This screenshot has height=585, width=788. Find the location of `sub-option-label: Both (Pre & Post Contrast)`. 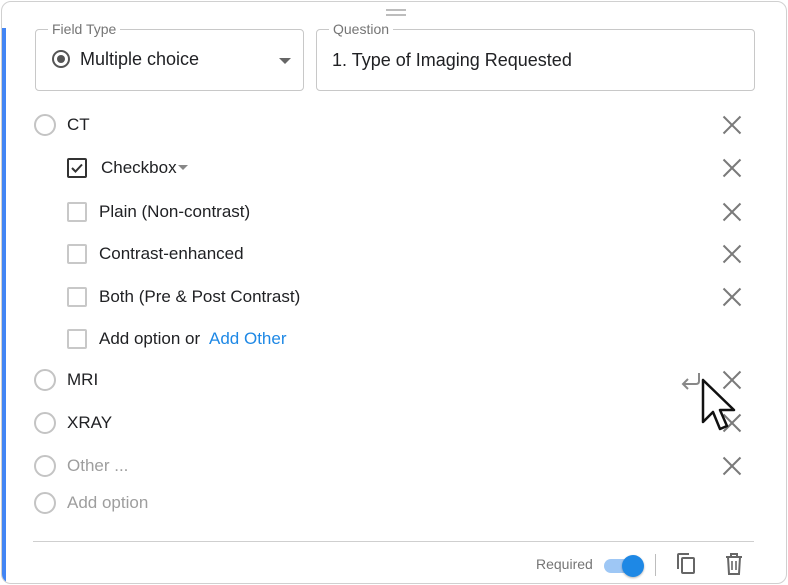

sub-option-label: Both (Pre & Post Contrast) is located at coordinates (199, 297).